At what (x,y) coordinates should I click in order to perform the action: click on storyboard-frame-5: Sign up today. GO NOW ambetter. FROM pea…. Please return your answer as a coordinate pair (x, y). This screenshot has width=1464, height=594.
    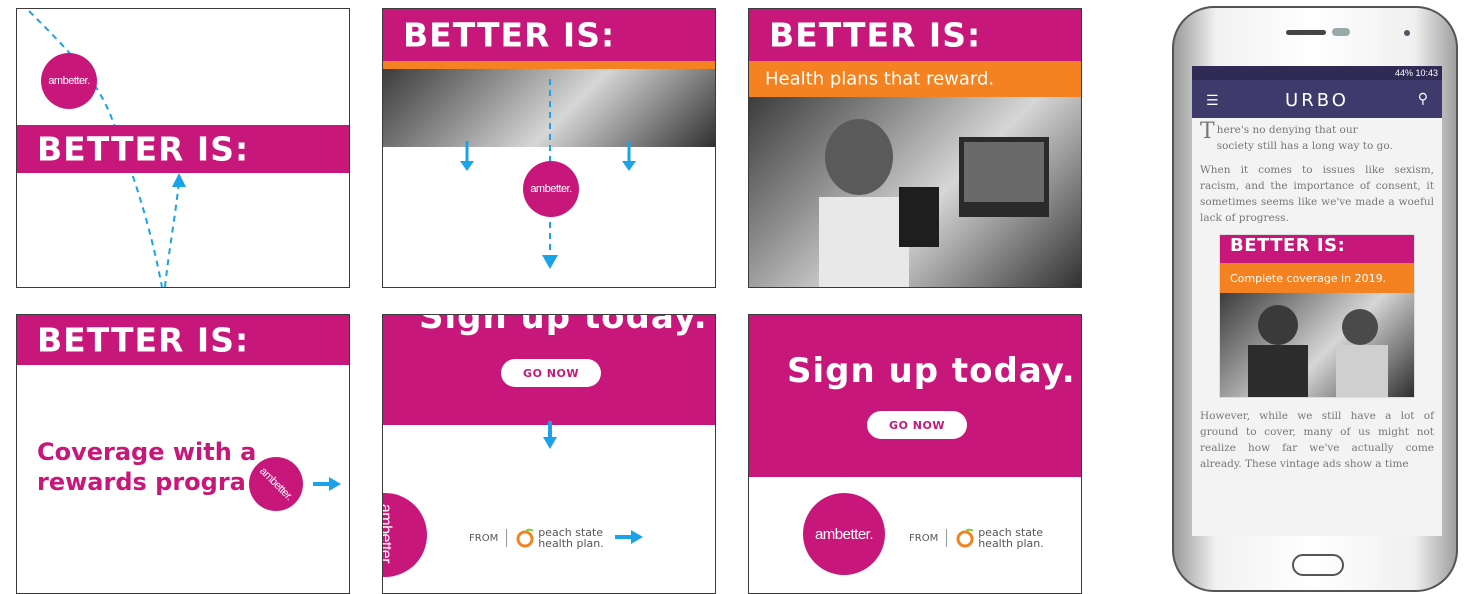
    Looking at the image, I should click on (549, 454).